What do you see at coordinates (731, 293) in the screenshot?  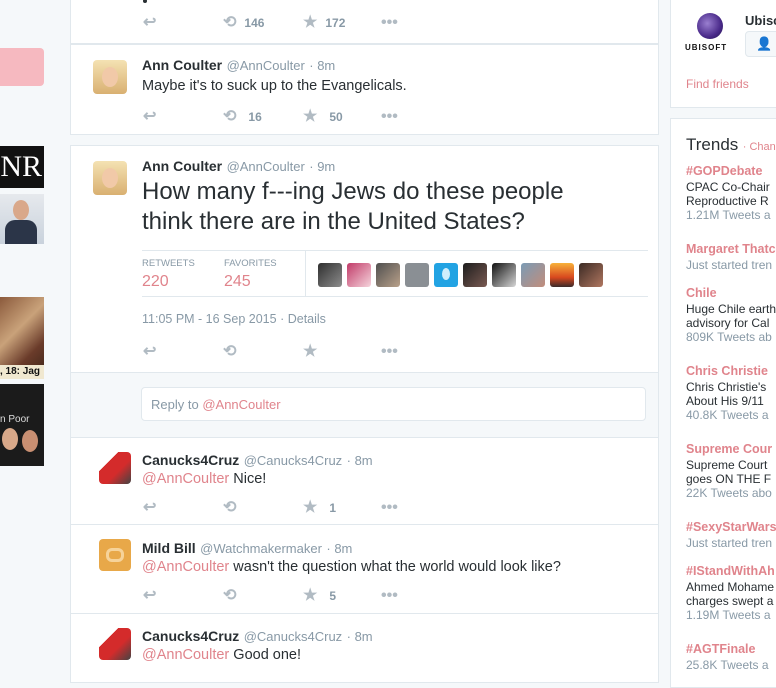 I see `trend-name: Chile` at bounding box center [731, 293].